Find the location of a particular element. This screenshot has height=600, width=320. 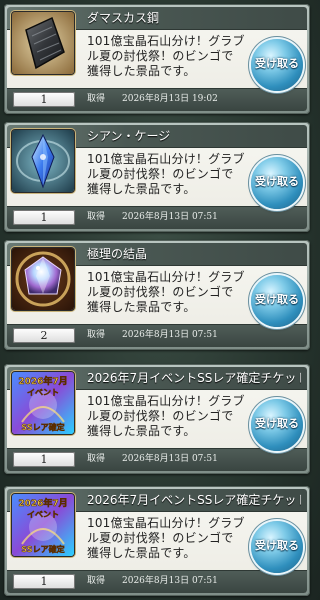

acquired-date: 2026年8月13日 19:02 is located at coordinates (170, 99).